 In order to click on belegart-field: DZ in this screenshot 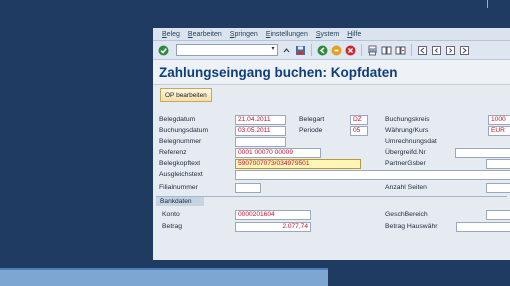, I will do `click(359, 120)`.